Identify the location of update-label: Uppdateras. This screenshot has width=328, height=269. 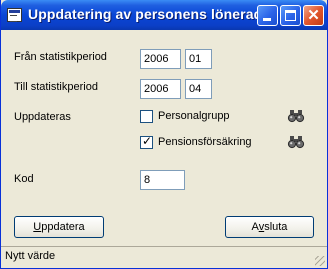
(42, 117).